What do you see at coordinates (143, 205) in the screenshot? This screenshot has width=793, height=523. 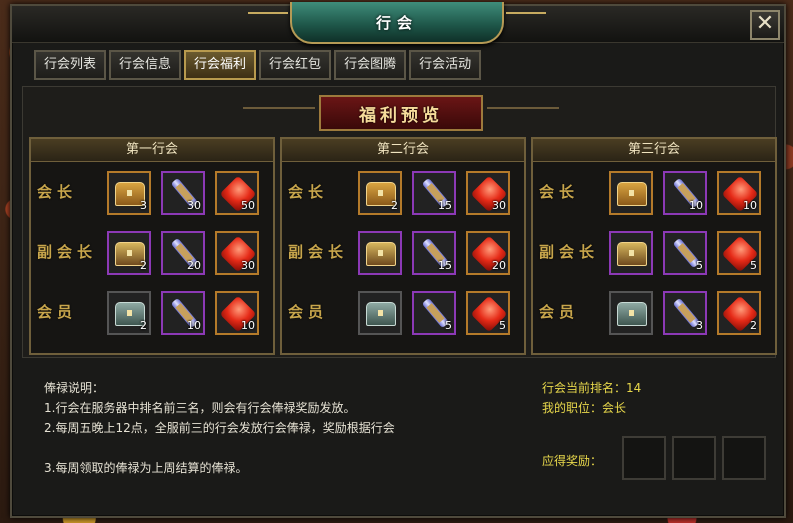 I see `item-count: 3` at bounding box center [143, 205].